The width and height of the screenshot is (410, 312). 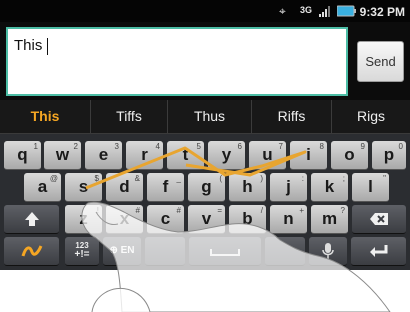 I want to click on key-i: i8, so click(x=308, y=155).